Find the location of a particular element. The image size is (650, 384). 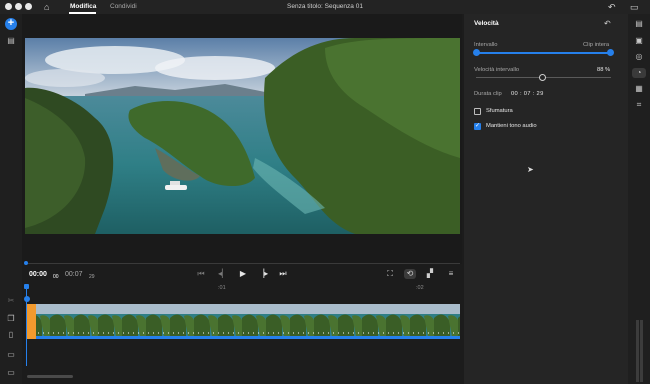

layout-icon: ▦ is located at coordinates (639, 89).